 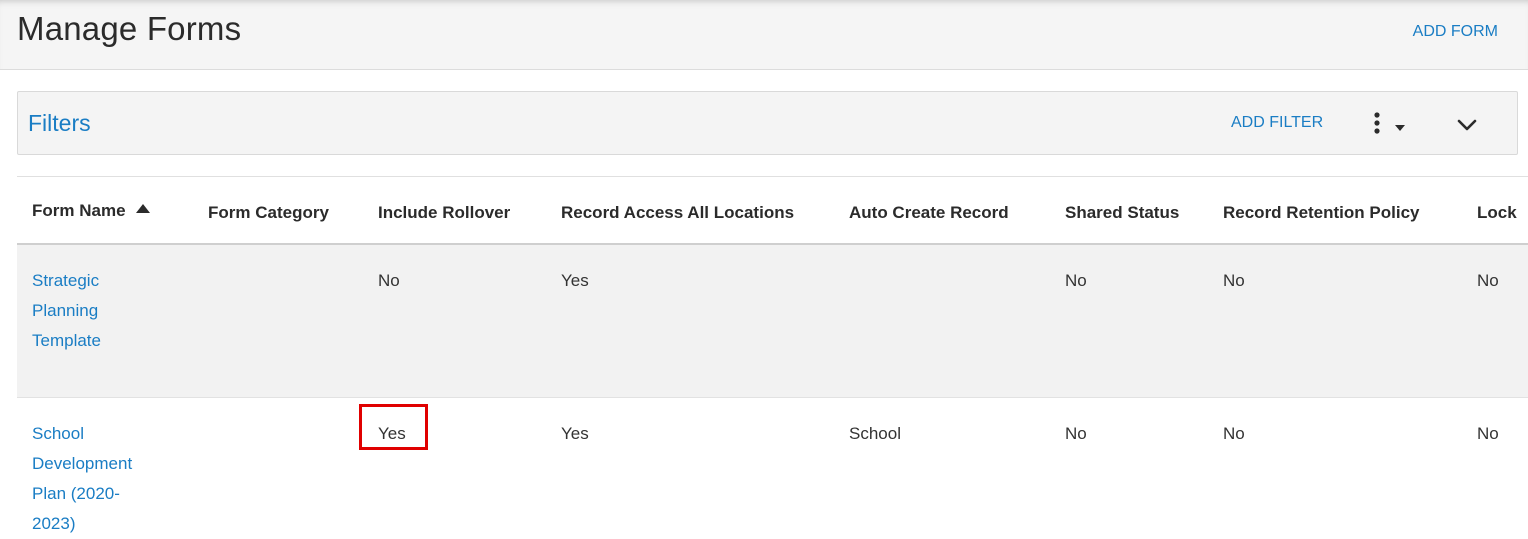 I want to click on column-header-record-access-all-locations: Record Access All Locations, so click(x=677, y=213).